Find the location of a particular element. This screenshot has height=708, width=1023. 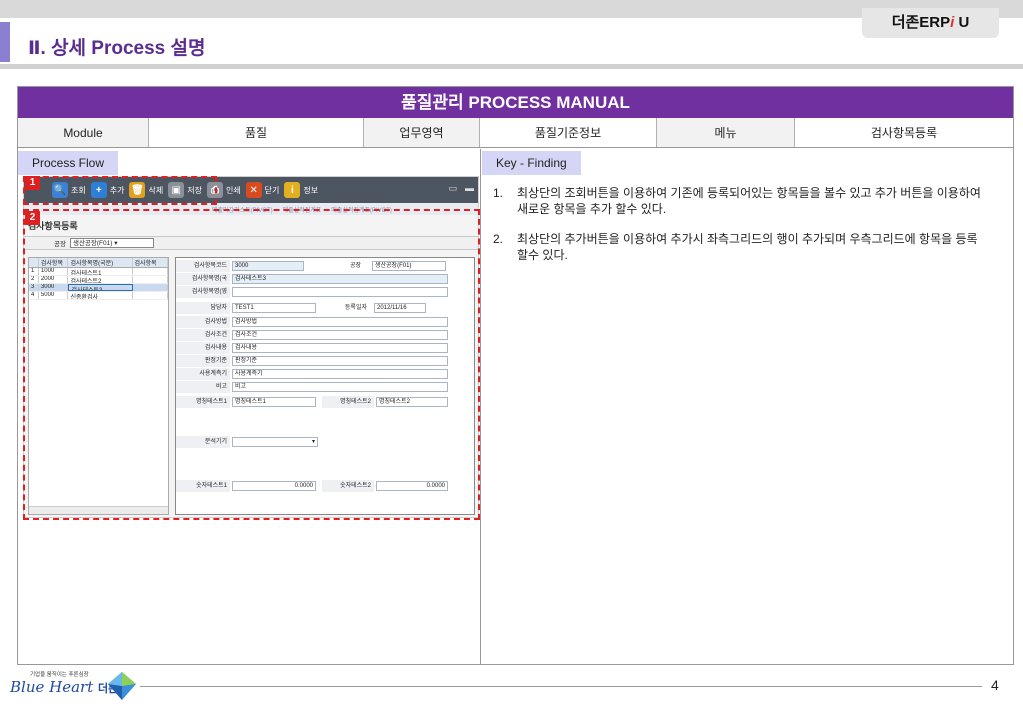

trash-icon: 🗑 is located at coordinates (137, 190).